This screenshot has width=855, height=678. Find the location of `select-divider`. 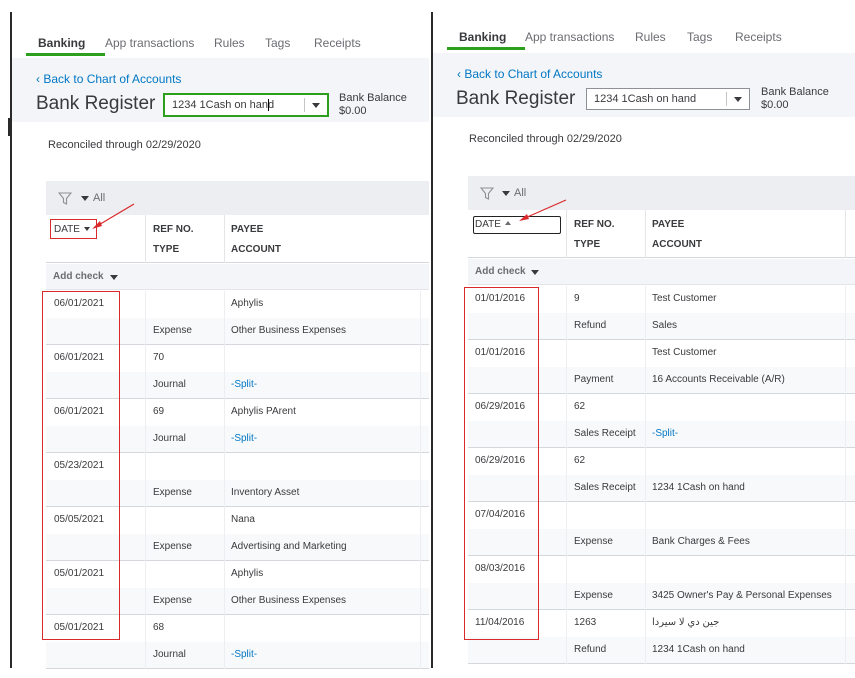

select-divider is located at coordinates (726, 99).